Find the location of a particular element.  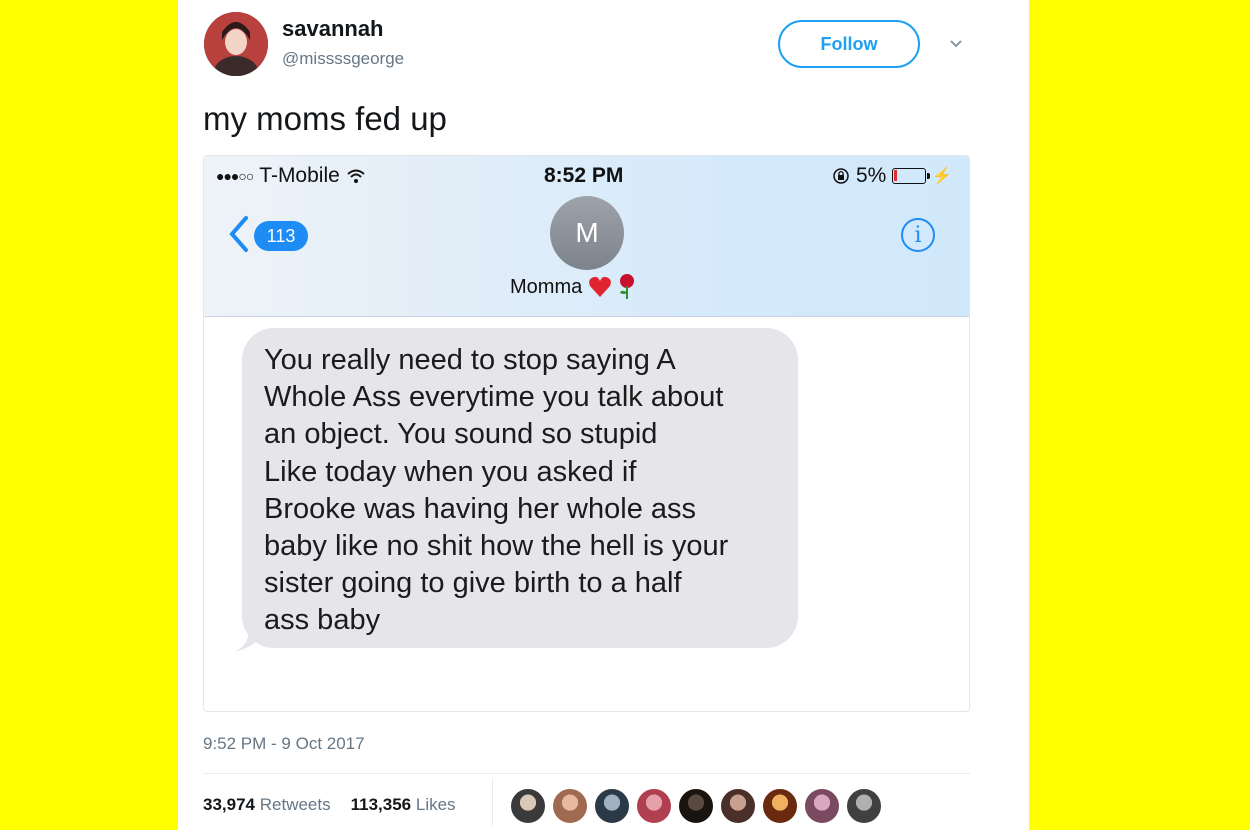

tweet-text: my moms fed up is located at coordinates (325, 118).